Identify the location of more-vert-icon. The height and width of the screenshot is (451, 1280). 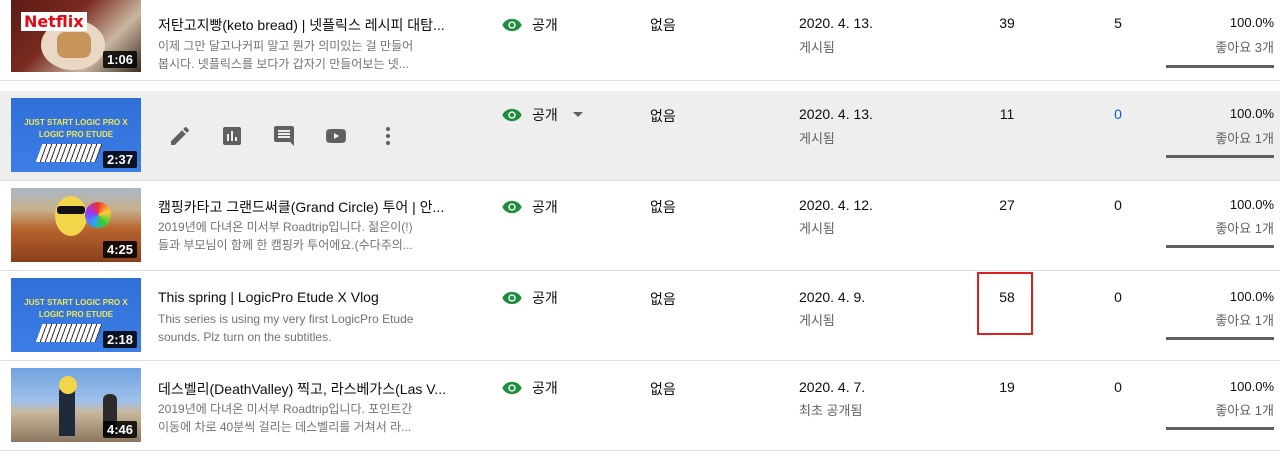
(388, 136).